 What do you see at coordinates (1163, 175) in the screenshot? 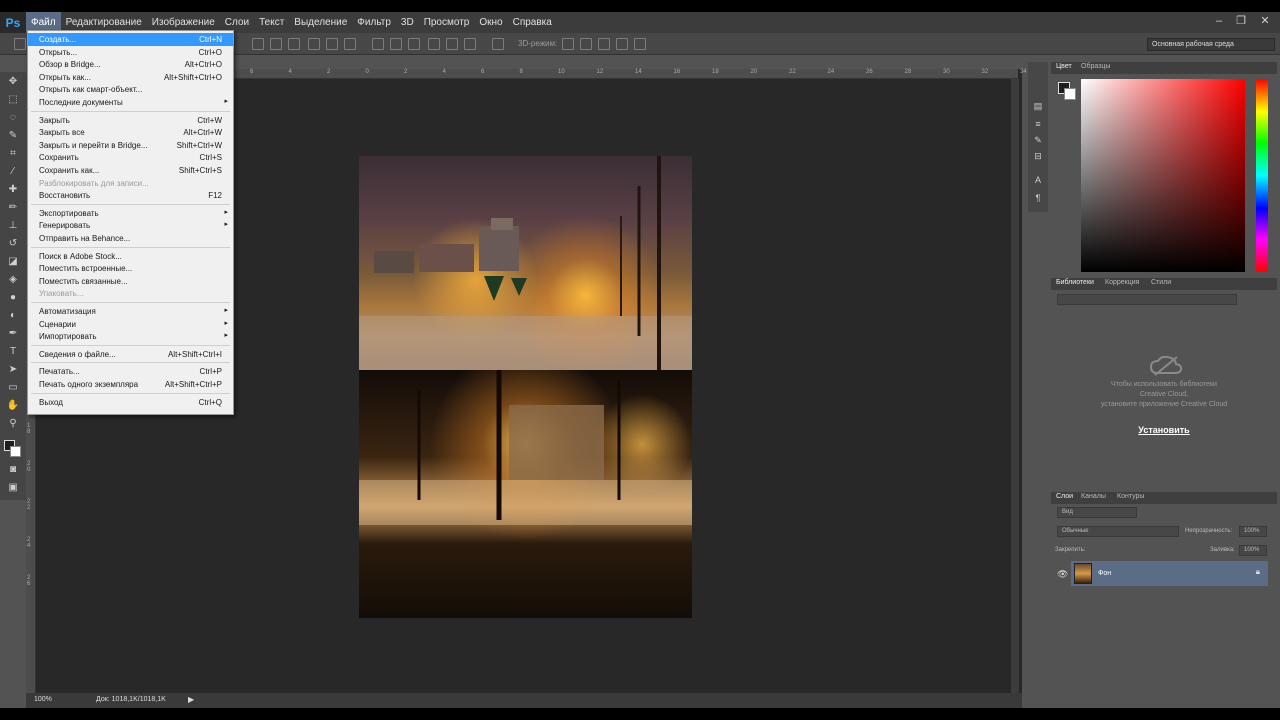
I see `color-picker-field` at bounding box center [1163, 175].